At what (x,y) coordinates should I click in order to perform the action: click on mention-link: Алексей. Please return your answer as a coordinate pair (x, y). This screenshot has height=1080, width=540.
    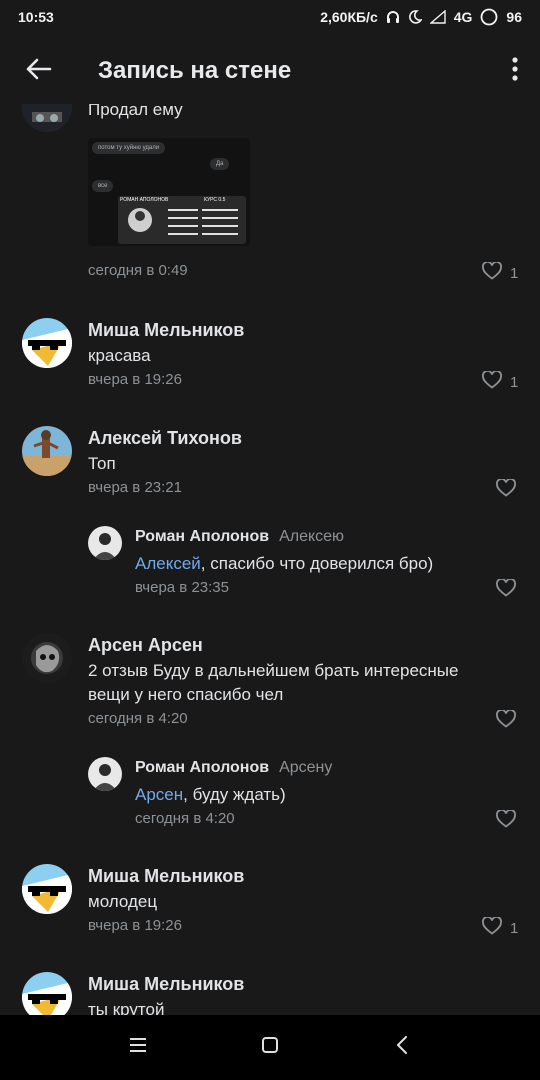
    Looking at the image, I should click on (168, 563).